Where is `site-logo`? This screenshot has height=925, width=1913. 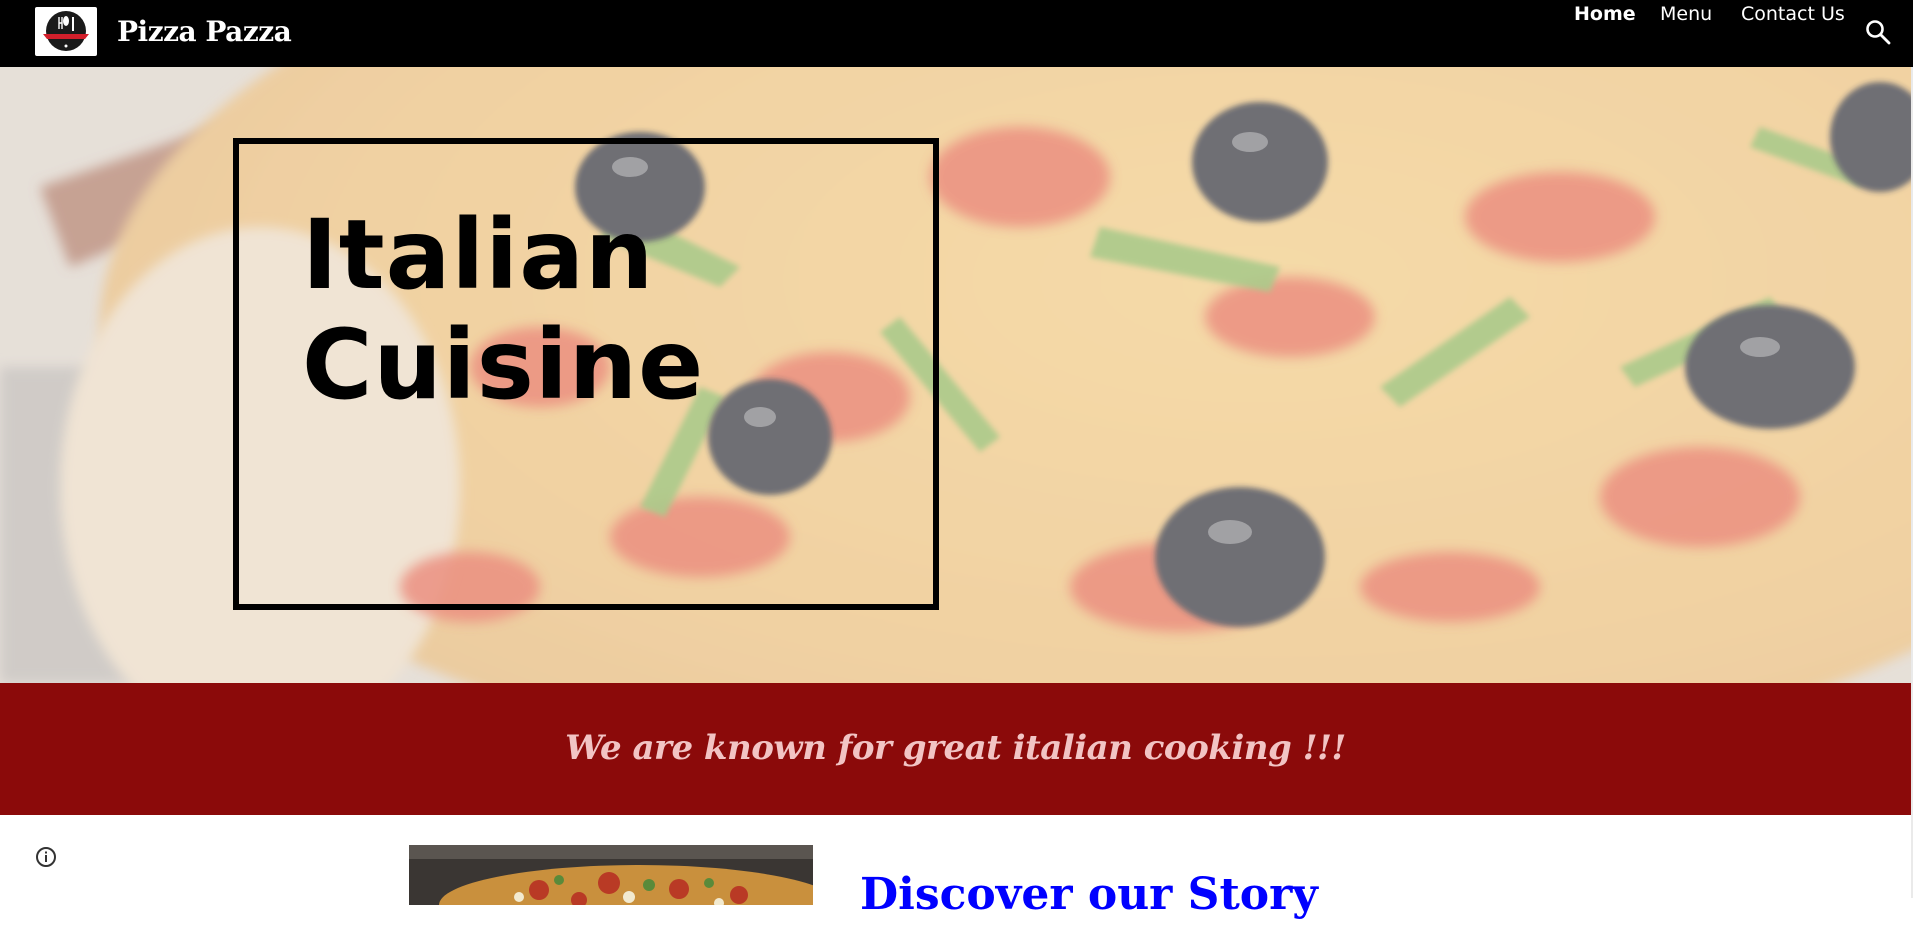
site-logo is located at coordinates (66, 31).